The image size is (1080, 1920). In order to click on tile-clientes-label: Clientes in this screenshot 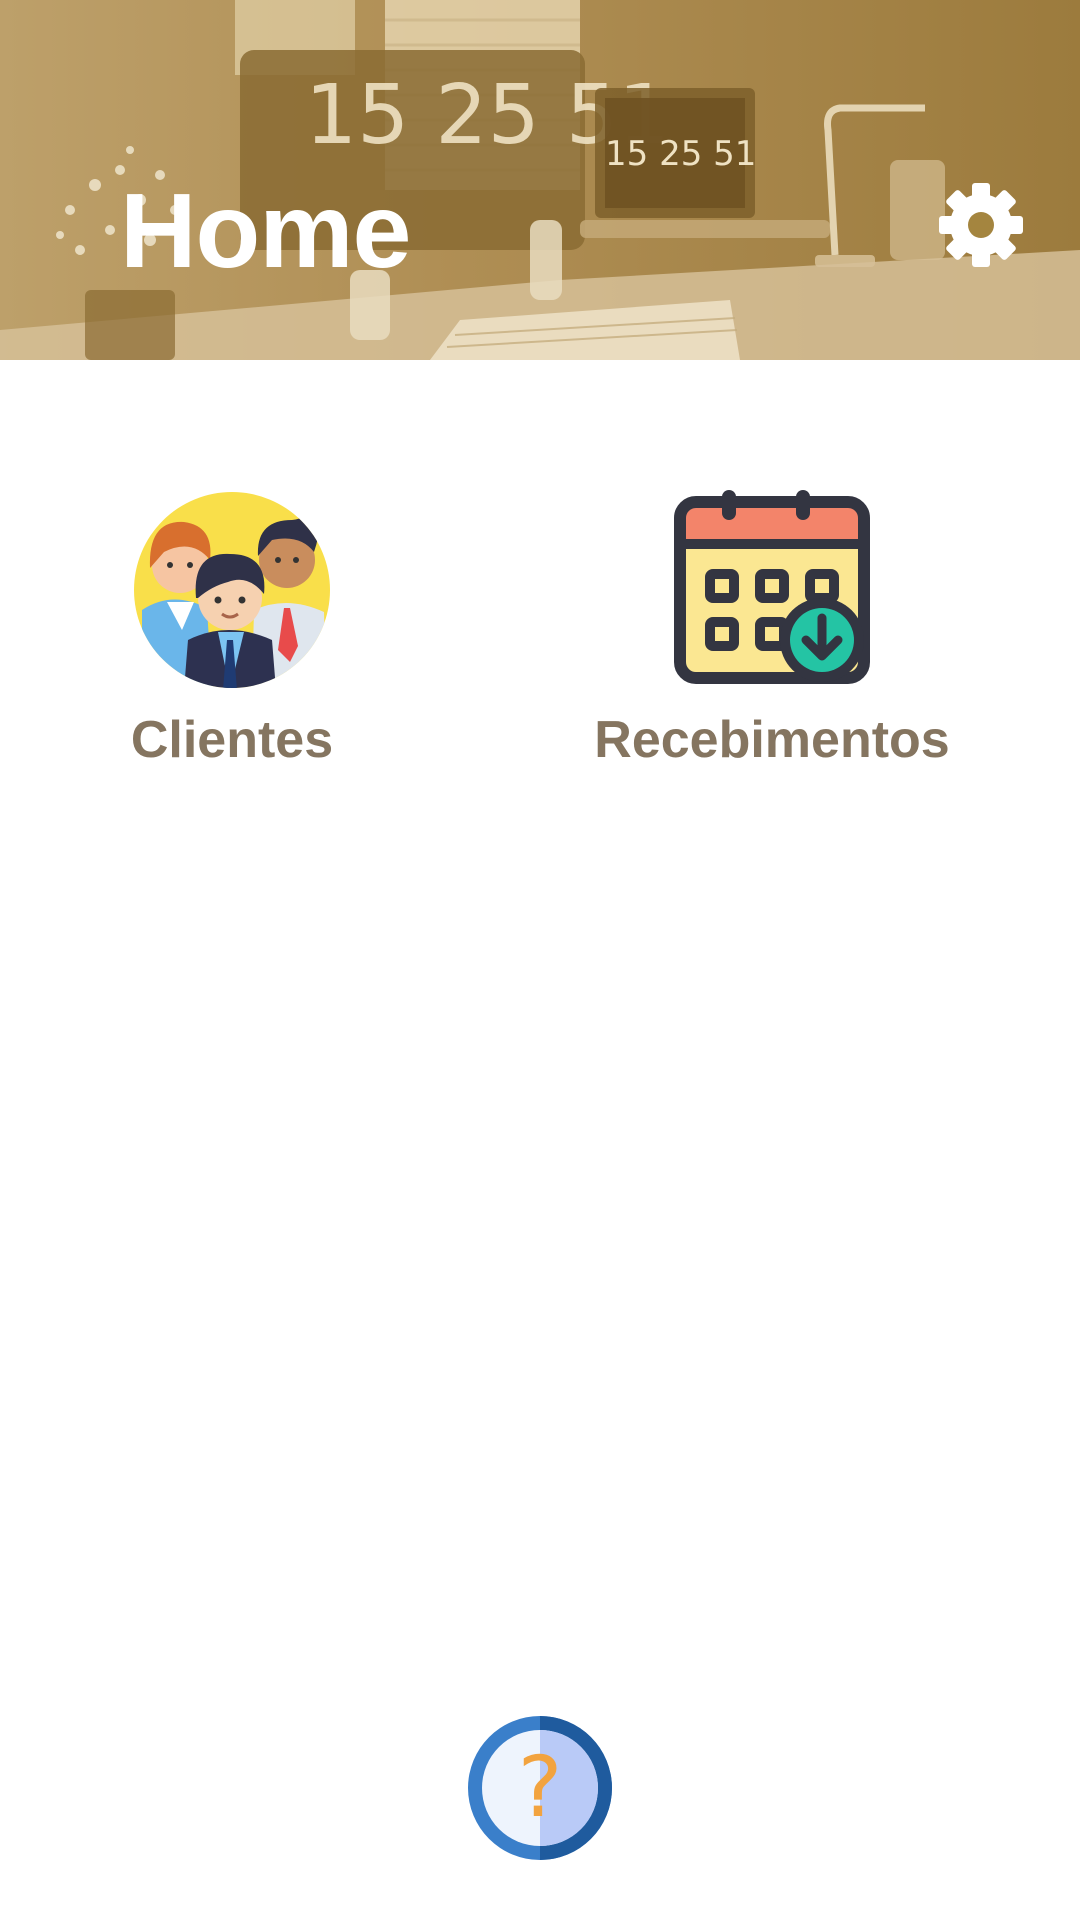, I will do `click(232, 740)`.